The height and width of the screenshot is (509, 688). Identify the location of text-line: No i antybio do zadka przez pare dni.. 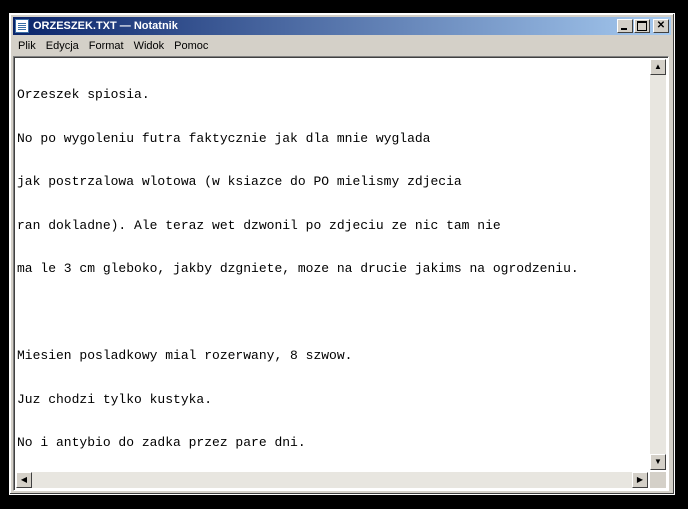
(161, 442).